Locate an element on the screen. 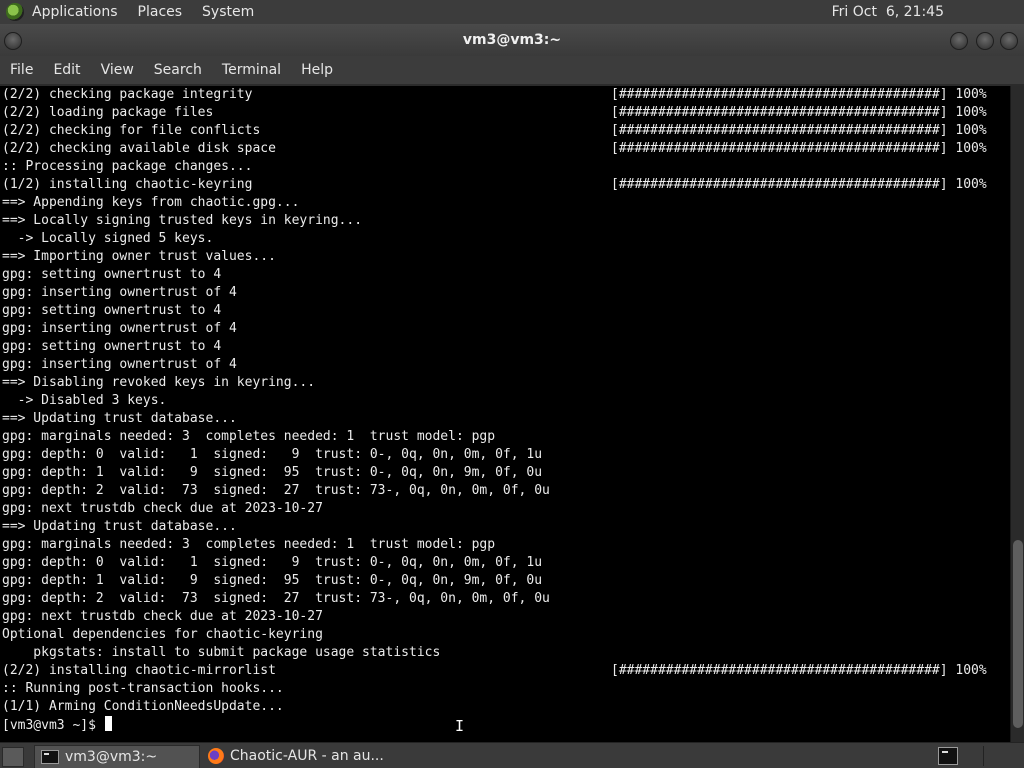 This screenshot has height=768, width=1024. menu-file: File is located at coordinates (21, 70).